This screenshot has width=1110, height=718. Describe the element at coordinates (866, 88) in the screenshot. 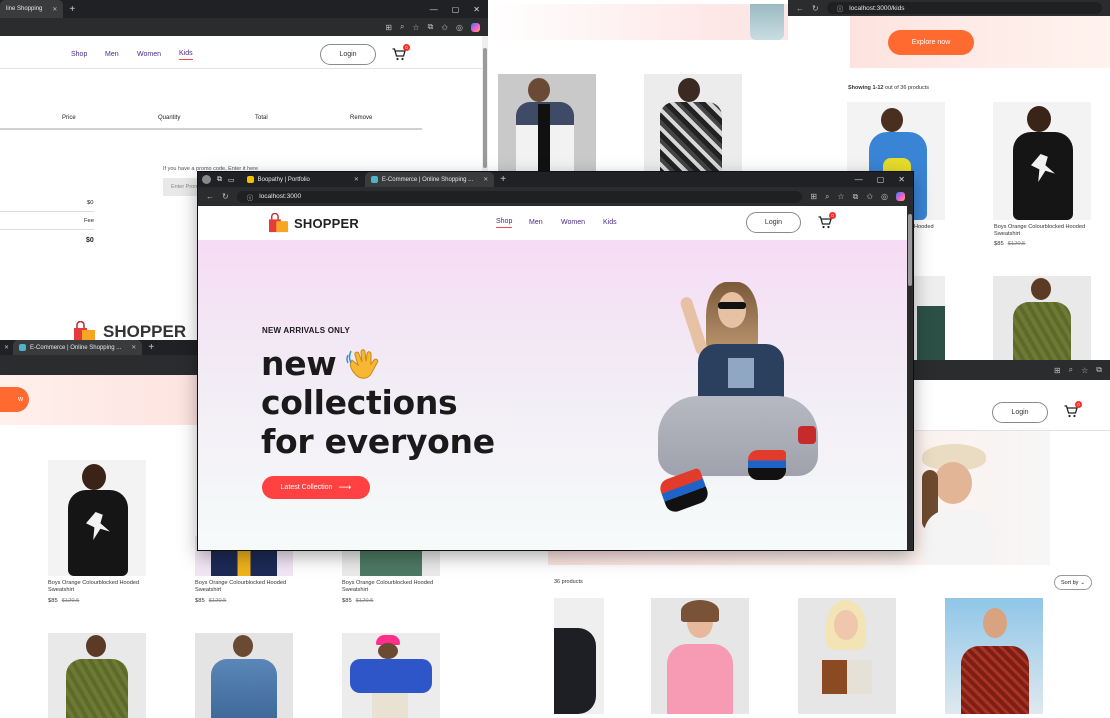

I see `showing-range: Showing 1-12` at that location.